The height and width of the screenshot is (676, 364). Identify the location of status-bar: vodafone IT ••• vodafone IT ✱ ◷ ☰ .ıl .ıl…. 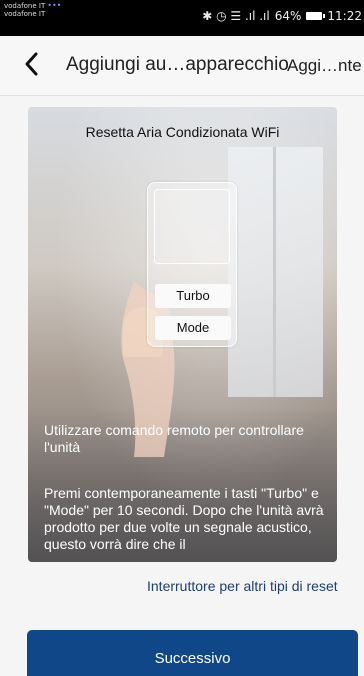
(182, 18).